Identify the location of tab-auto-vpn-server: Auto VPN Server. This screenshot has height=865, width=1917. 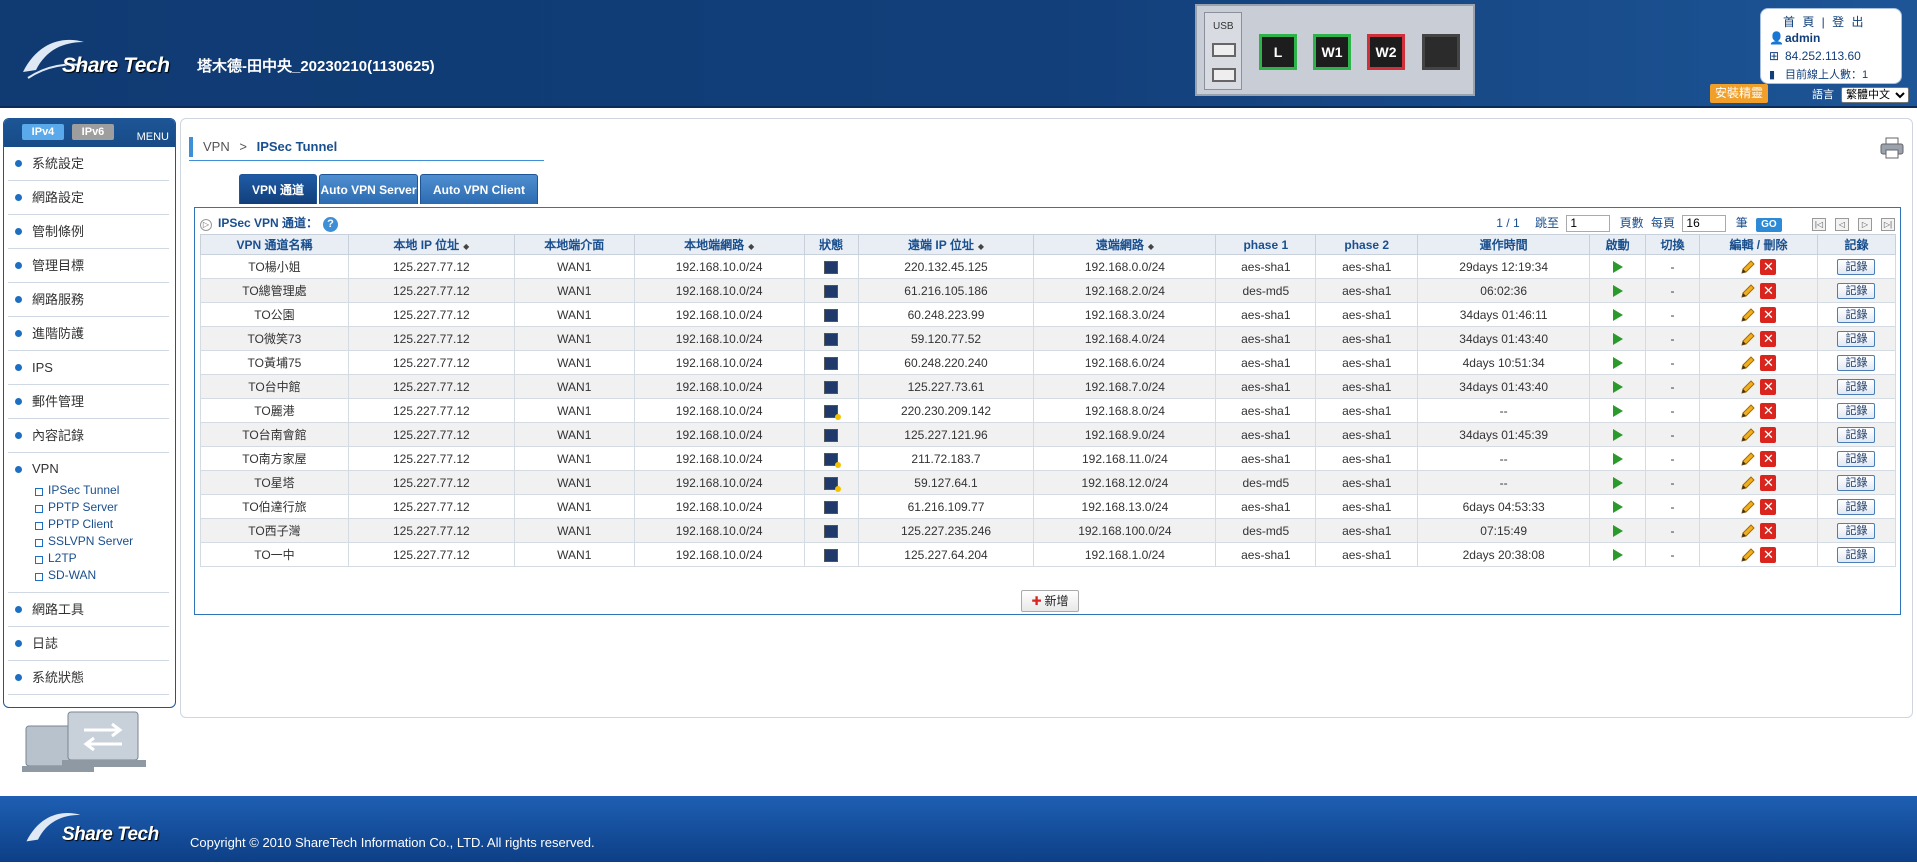
(368, 189).